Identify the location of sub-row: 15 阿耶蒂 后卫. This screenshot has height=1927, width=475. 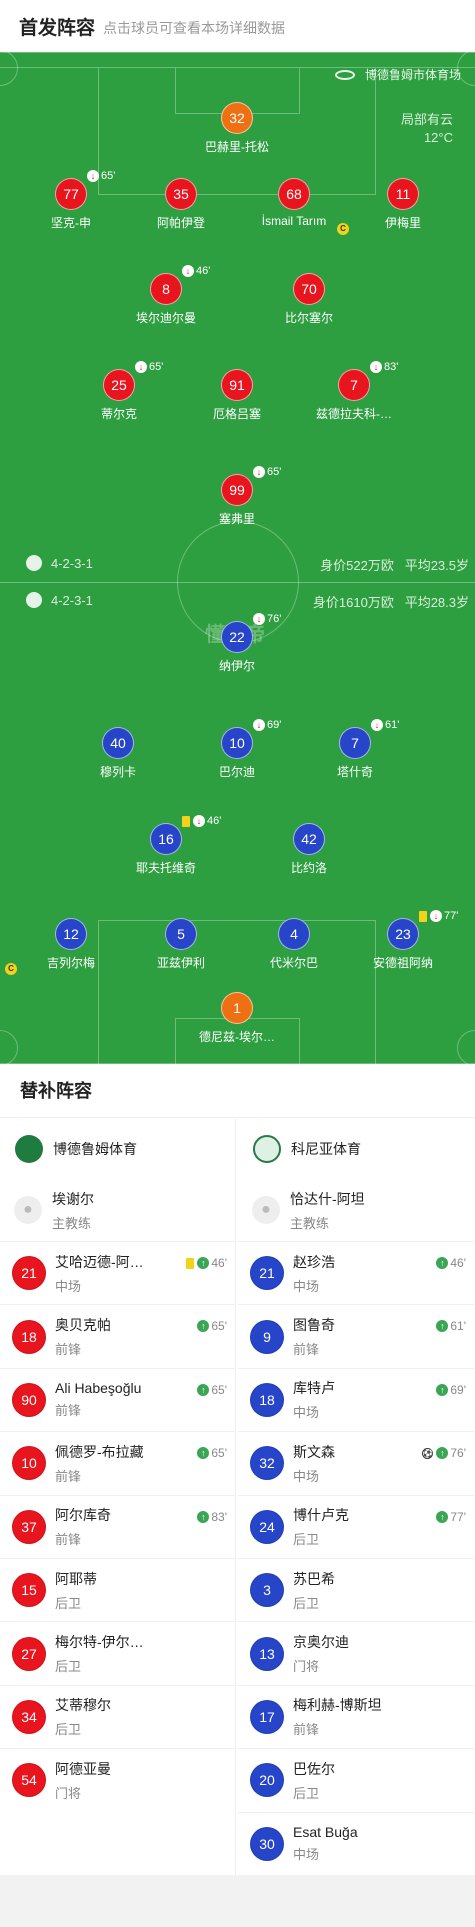
(117, 1589).